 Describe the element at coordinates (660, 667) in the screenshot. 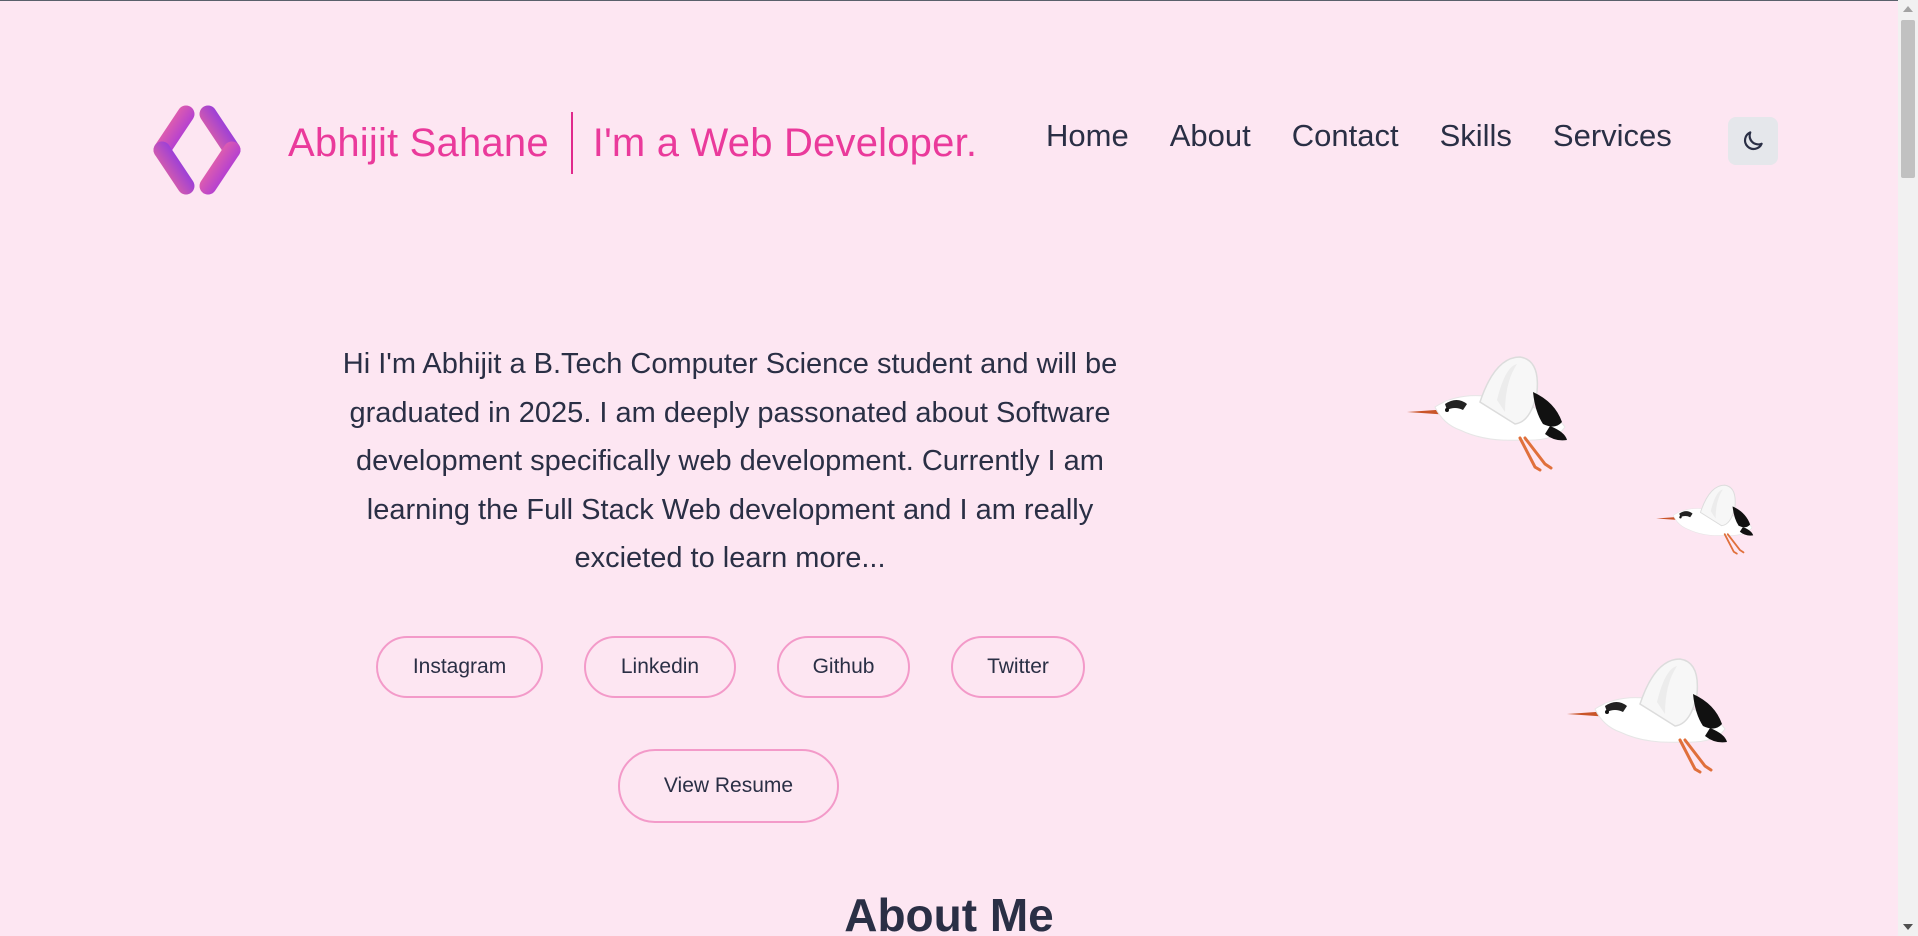

I see `linkedin-button: Linkedin` at that location.